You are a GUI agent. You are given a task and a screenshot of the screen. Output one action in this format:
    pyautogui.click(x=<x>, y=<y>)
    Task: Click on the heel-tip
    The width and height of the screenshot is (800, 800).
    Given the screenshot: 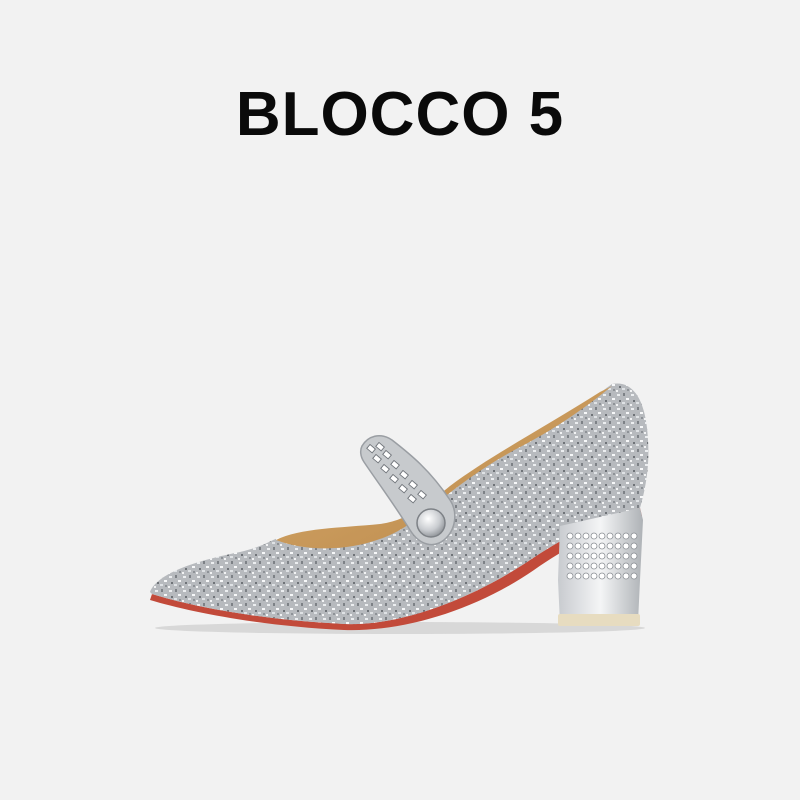 What is the action you would take?
    pyautogui.click(x=599, y=620)
    